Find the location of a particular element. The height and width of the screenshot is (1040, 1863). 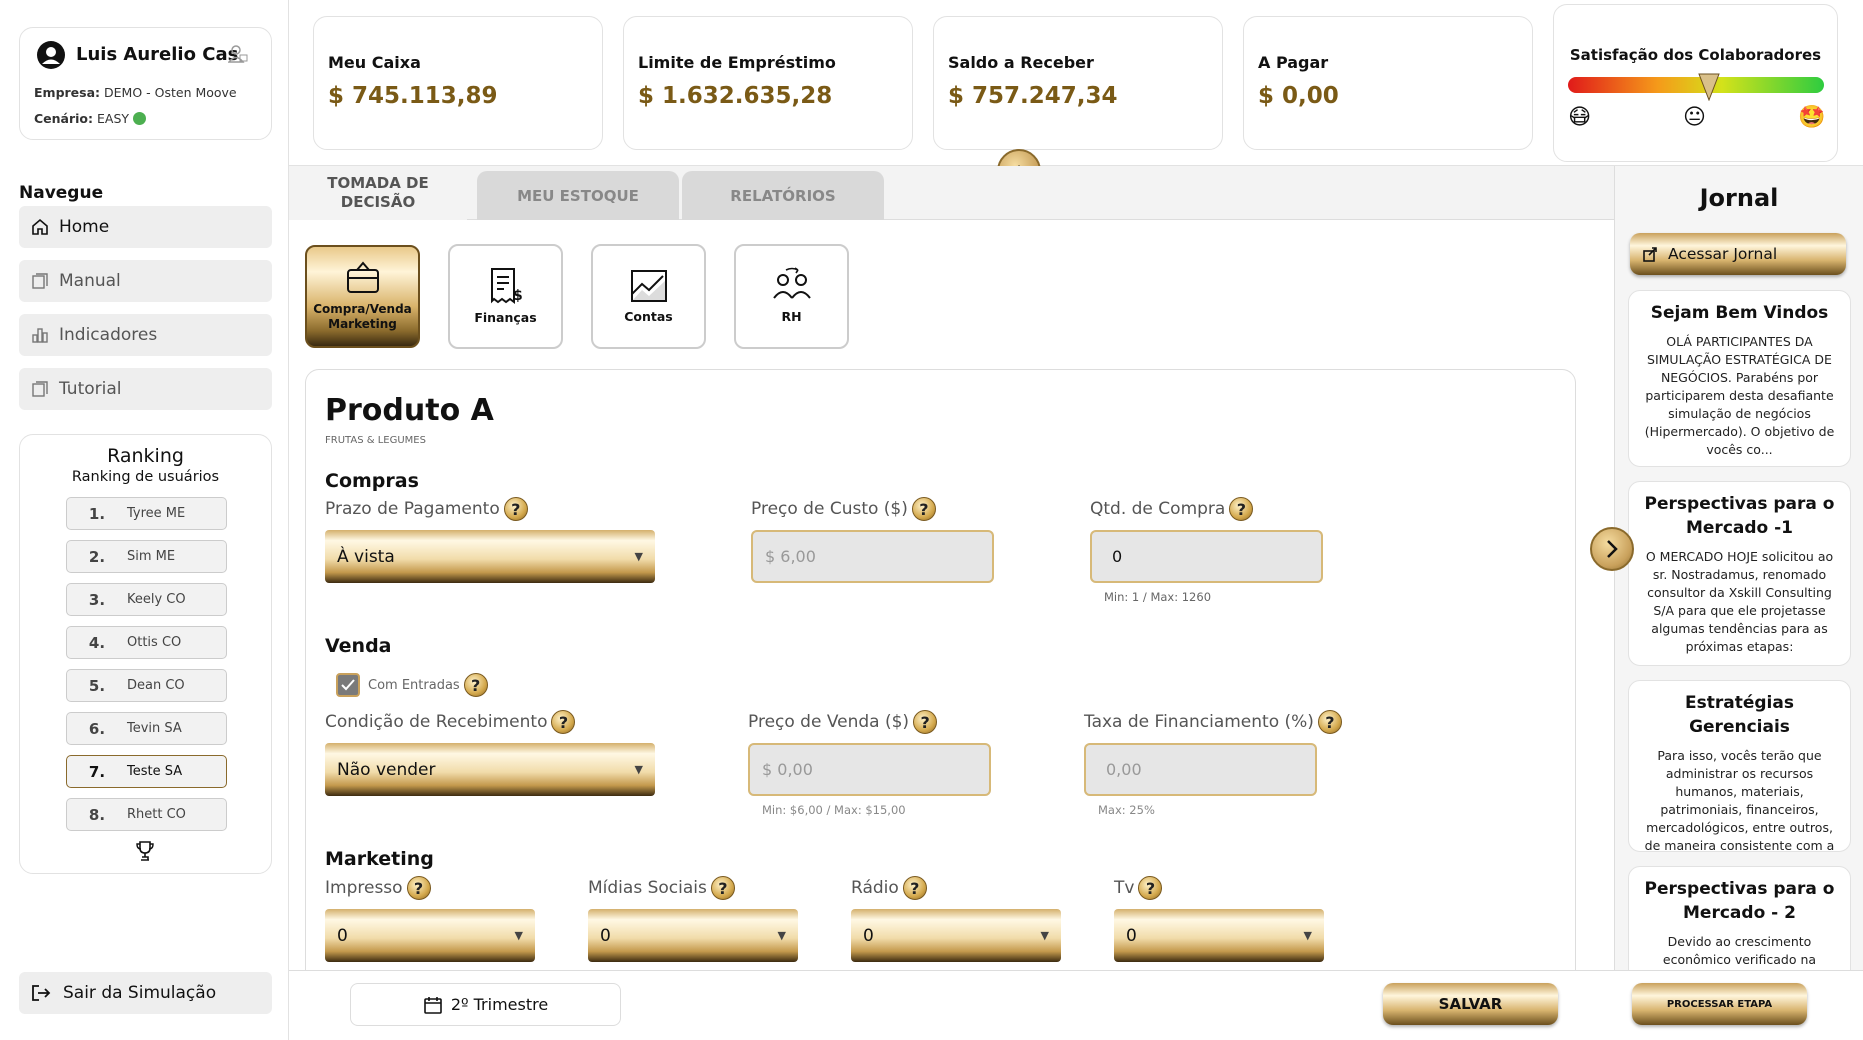

category-label: RH is located at coordinates (791, 316).